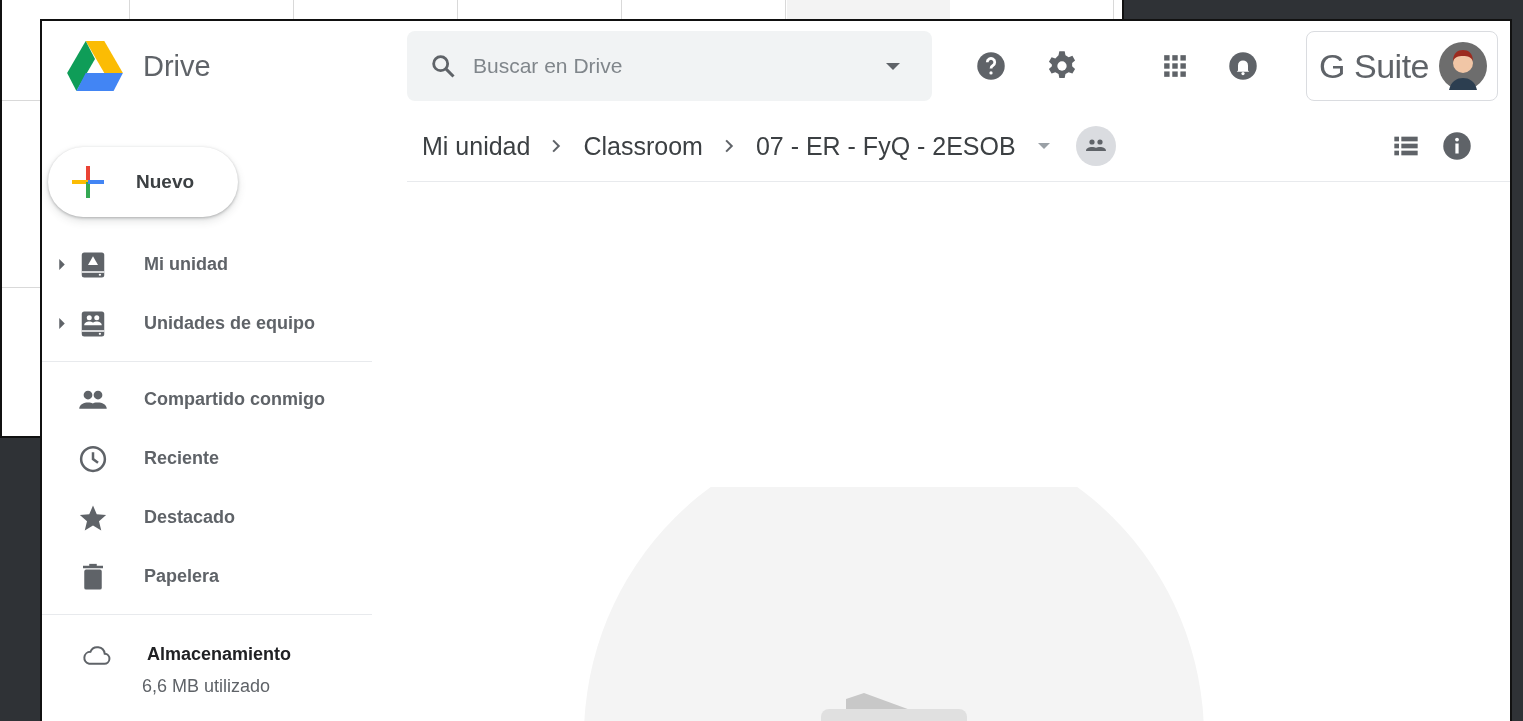 This screenshot has width=1523, height=721. Describe the element at coordinates (1402, 66) in the screenshot. I see `account-switcher: G Suite` at that location.